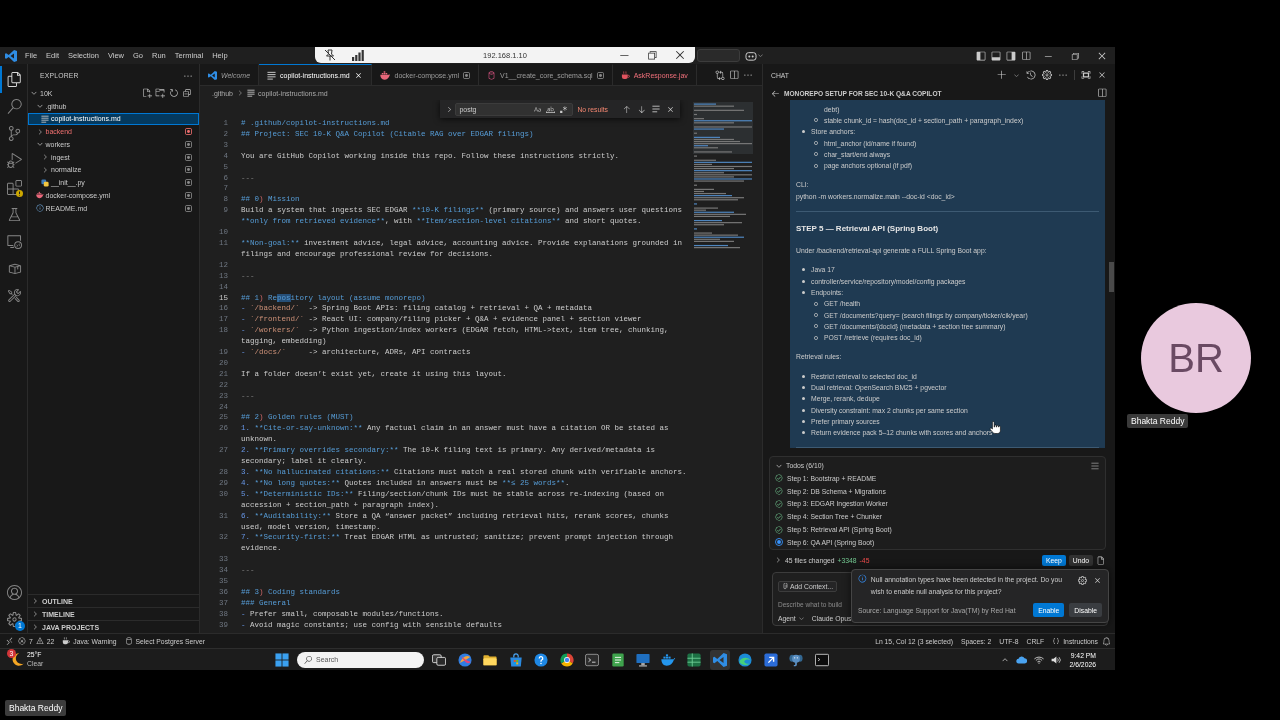 The image size is (1280, 720). What do you see at coordinates (541, 659) in the screenshot?
I see `question-circle-icon` at bounding box center [541, 659].